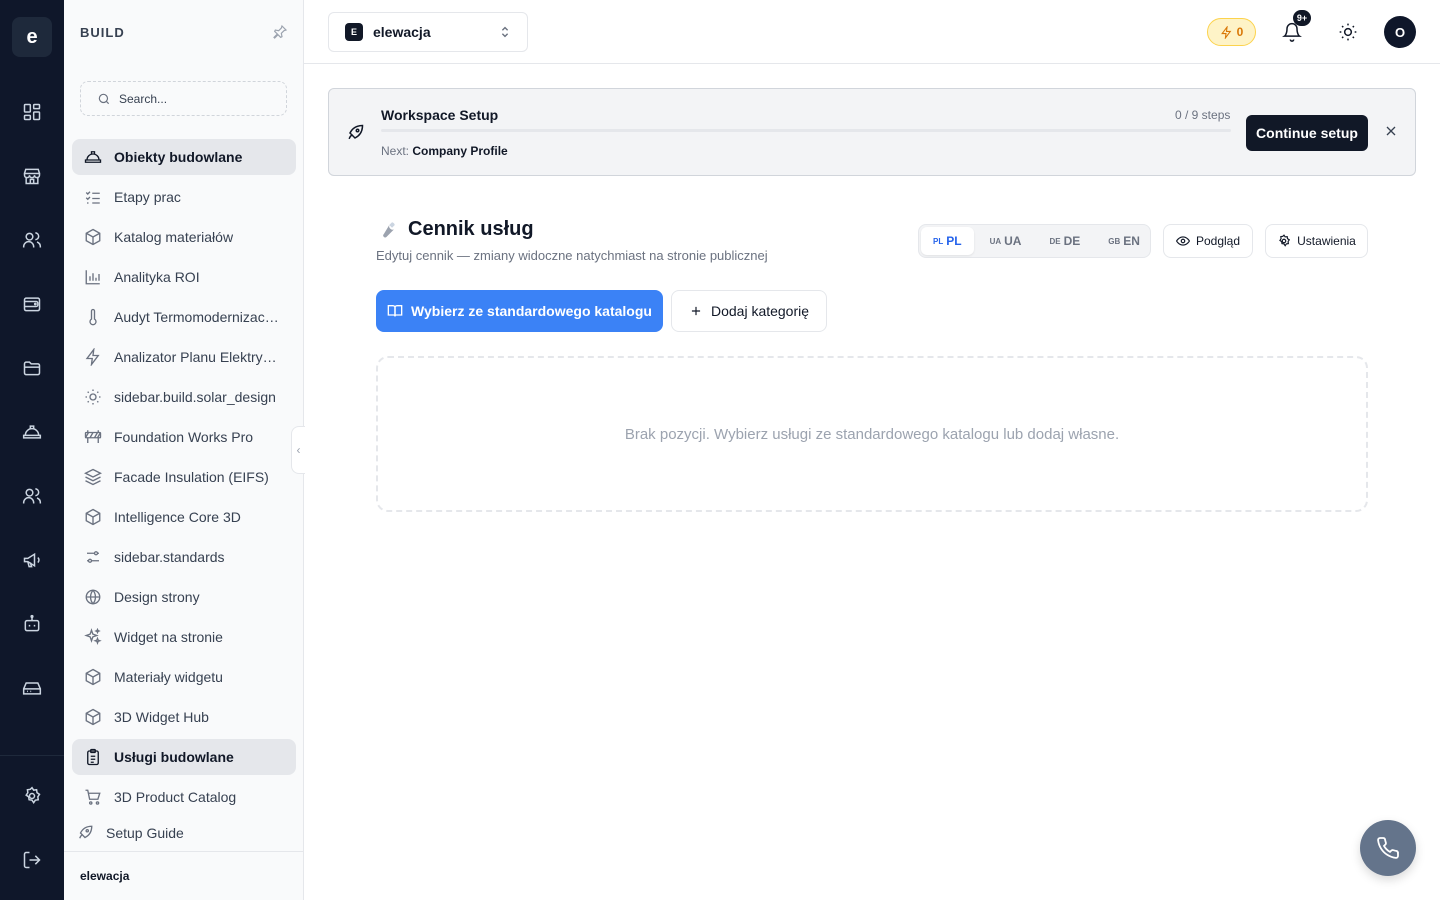 The width and height of the screenshot is (1440, 900). I want to click on sidebar-item-audyt-termomodernizacyjny: Audyt Termomodernizacyjny, so click(184, 317).